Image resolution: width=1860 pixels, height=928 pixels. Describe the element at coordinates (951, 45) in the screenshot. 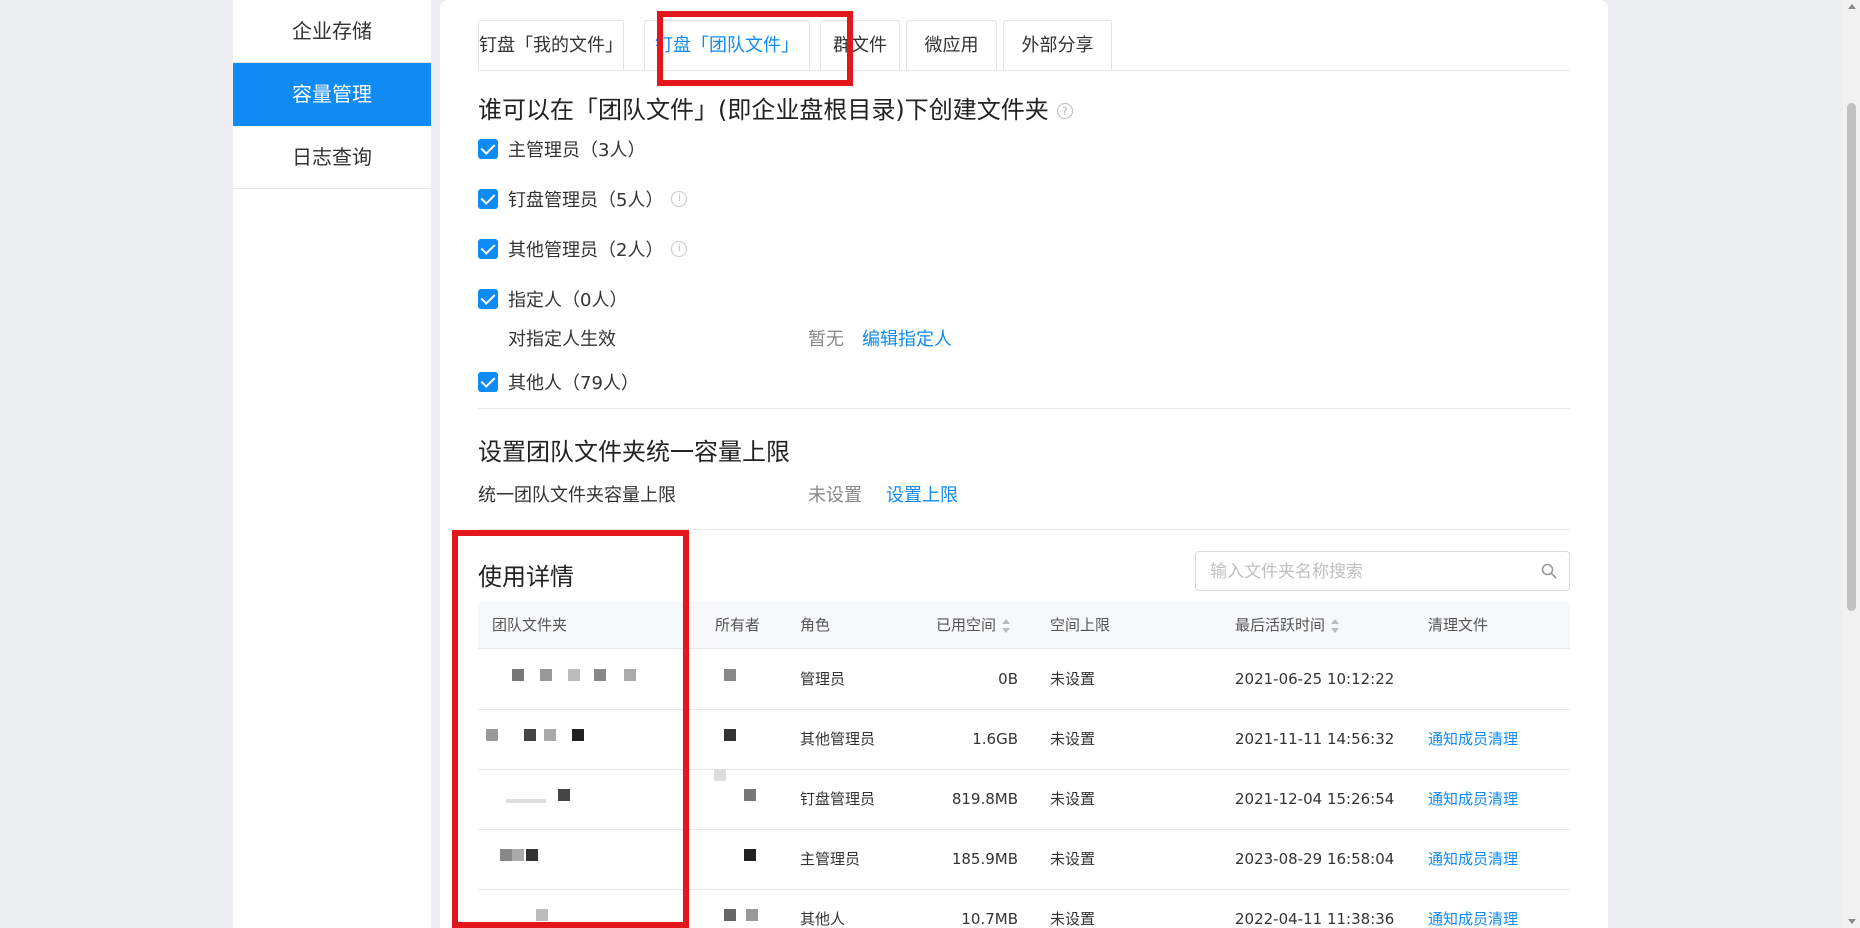

I see `tab-micro-apps: 微应用` at that location.